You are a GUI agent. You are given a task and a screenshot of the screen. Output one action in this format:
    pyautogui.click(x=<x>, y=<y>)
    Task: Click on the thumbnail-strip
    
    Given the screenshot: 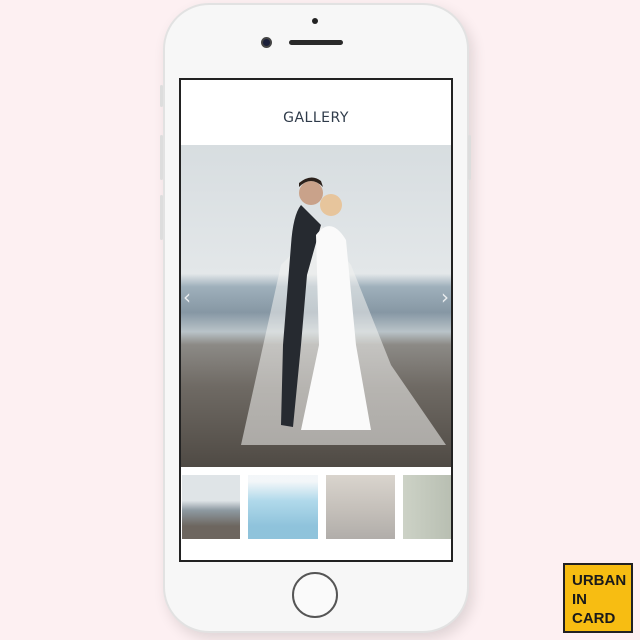 What is the action you would take?
    pyautogui.click(x=316, y=507)
    